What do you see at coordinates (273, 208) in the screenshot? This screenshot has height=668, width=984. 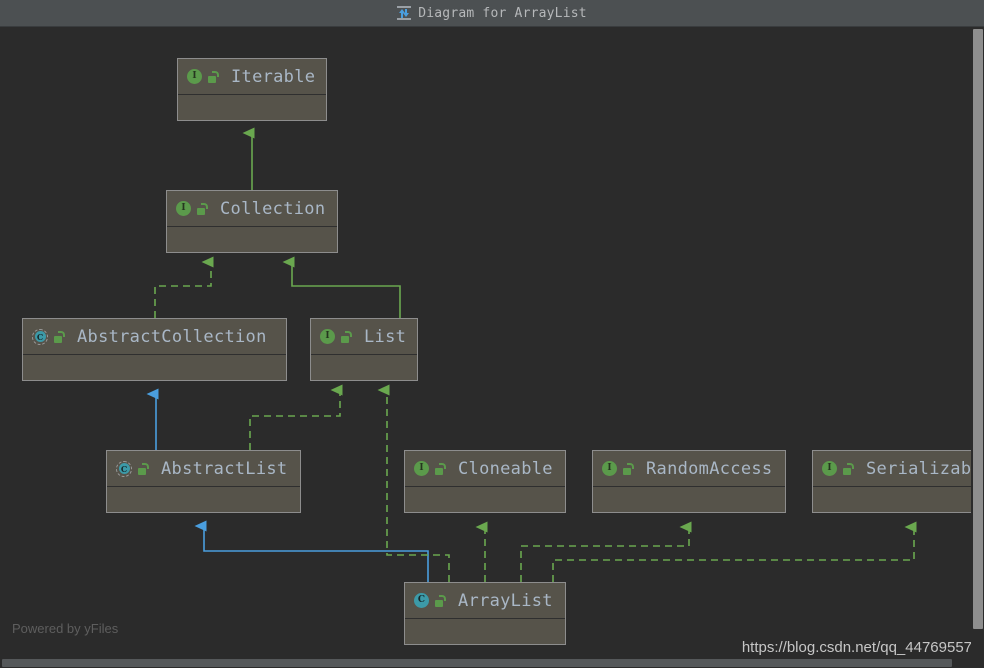 I see `node-title: Collection` at bounding box center [273, 208].